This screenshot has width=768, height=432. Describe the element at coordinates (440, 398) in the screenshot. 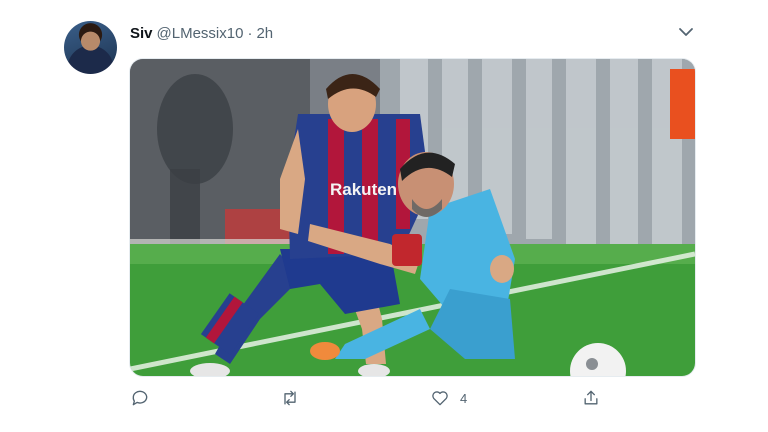

I see `like-icon` at that location.